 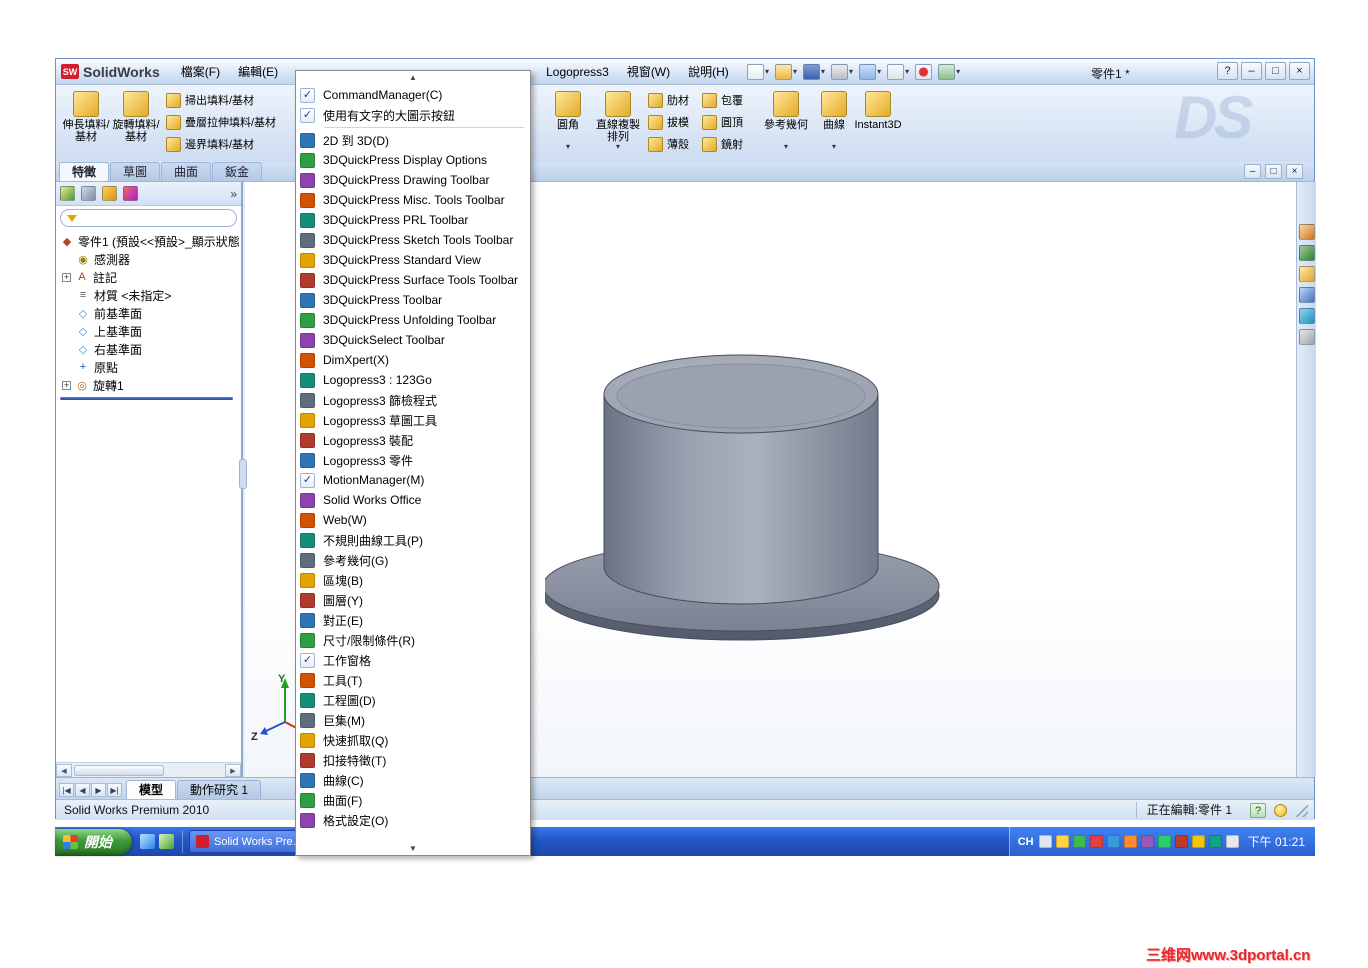 What do you see at coordinates (151, 789) in the screenshot?
I see `bottom-tab: 模型` at bounding box center [151, 789].